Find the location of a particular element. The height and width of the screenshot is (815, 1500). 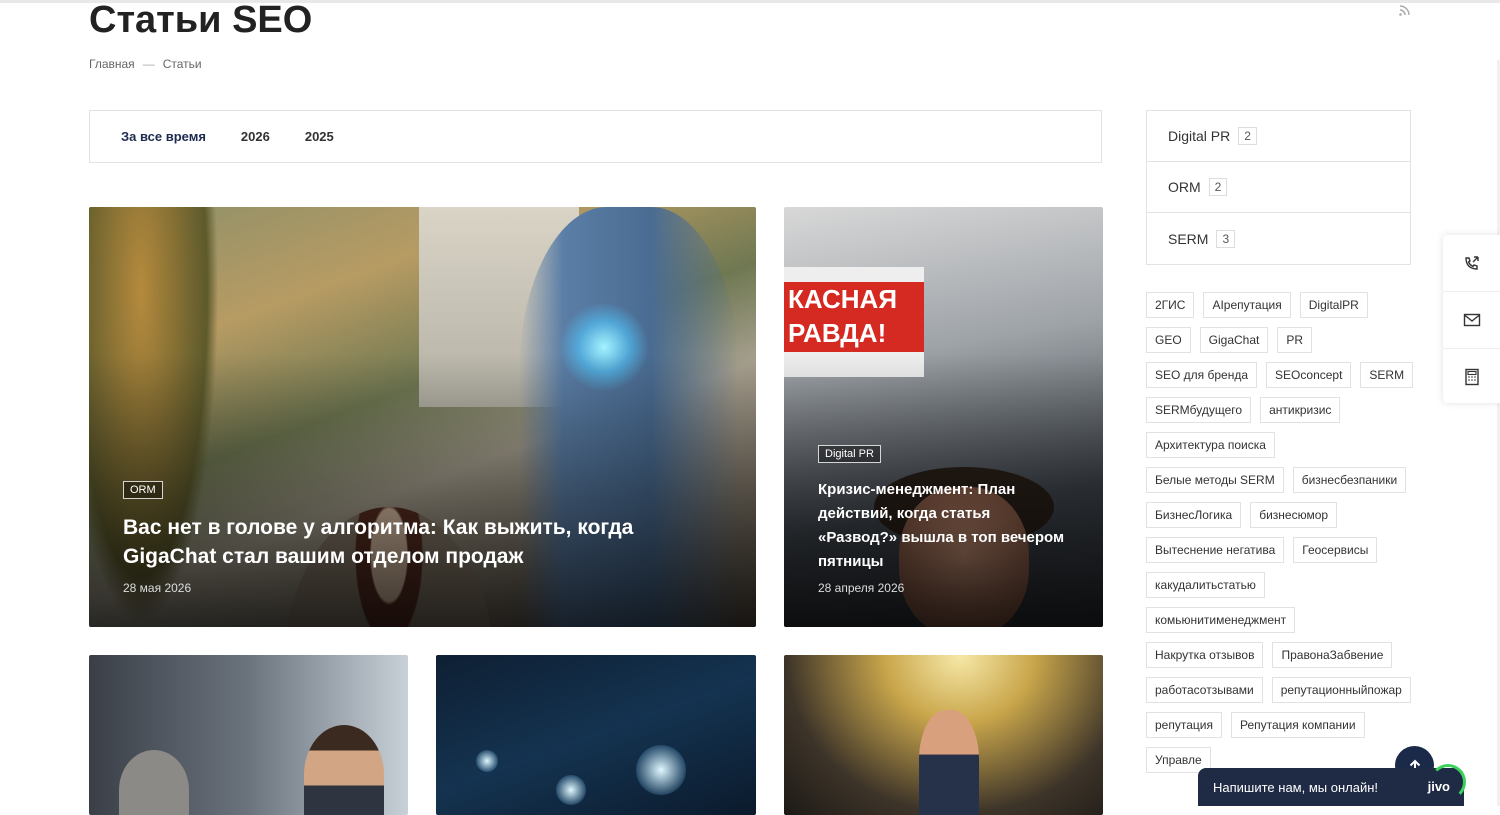

tag-chip: GigaChat is located at coordinates (1234, 340).